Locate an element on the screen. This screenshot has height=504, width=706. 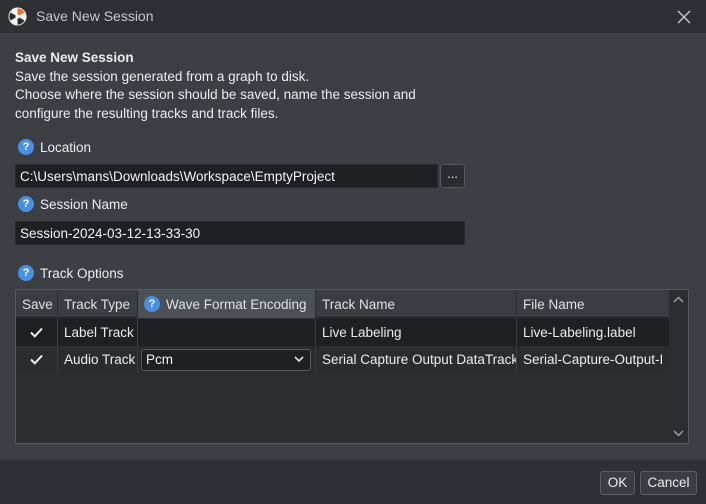
location-input is located at coordinates (226, 176).